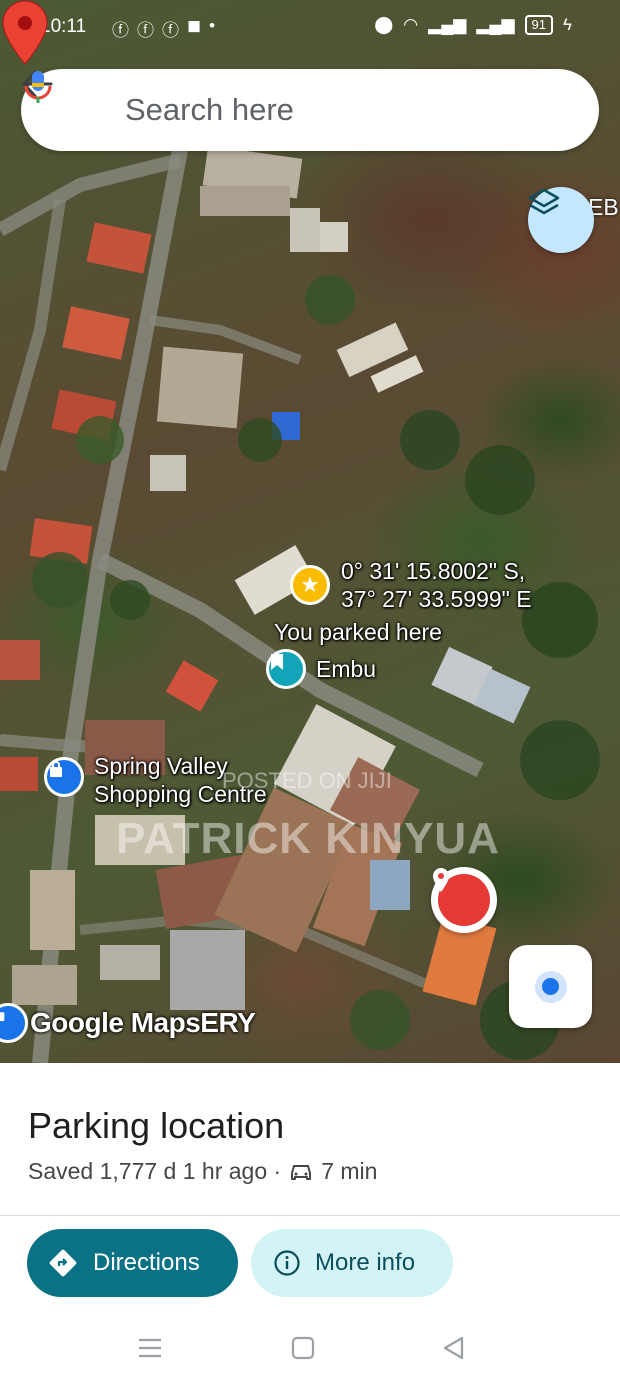 The image size is (620, 1387). Describe the element at coordinates (384, 24) in the screenshot. I see `location-icon: ⬤` at that location.